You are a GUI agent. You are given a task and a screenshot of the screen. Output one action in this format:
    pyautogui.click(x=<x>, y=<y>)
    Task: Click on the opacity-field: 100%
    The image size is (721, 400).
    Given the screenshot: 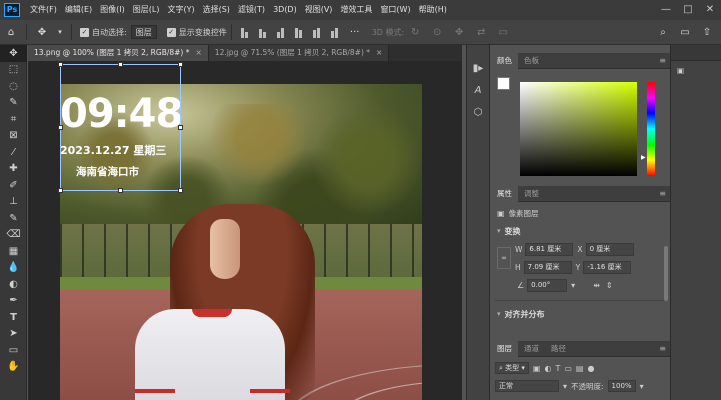 What is the action you would take?
    pyautogui.click(x=621, y=386)
    